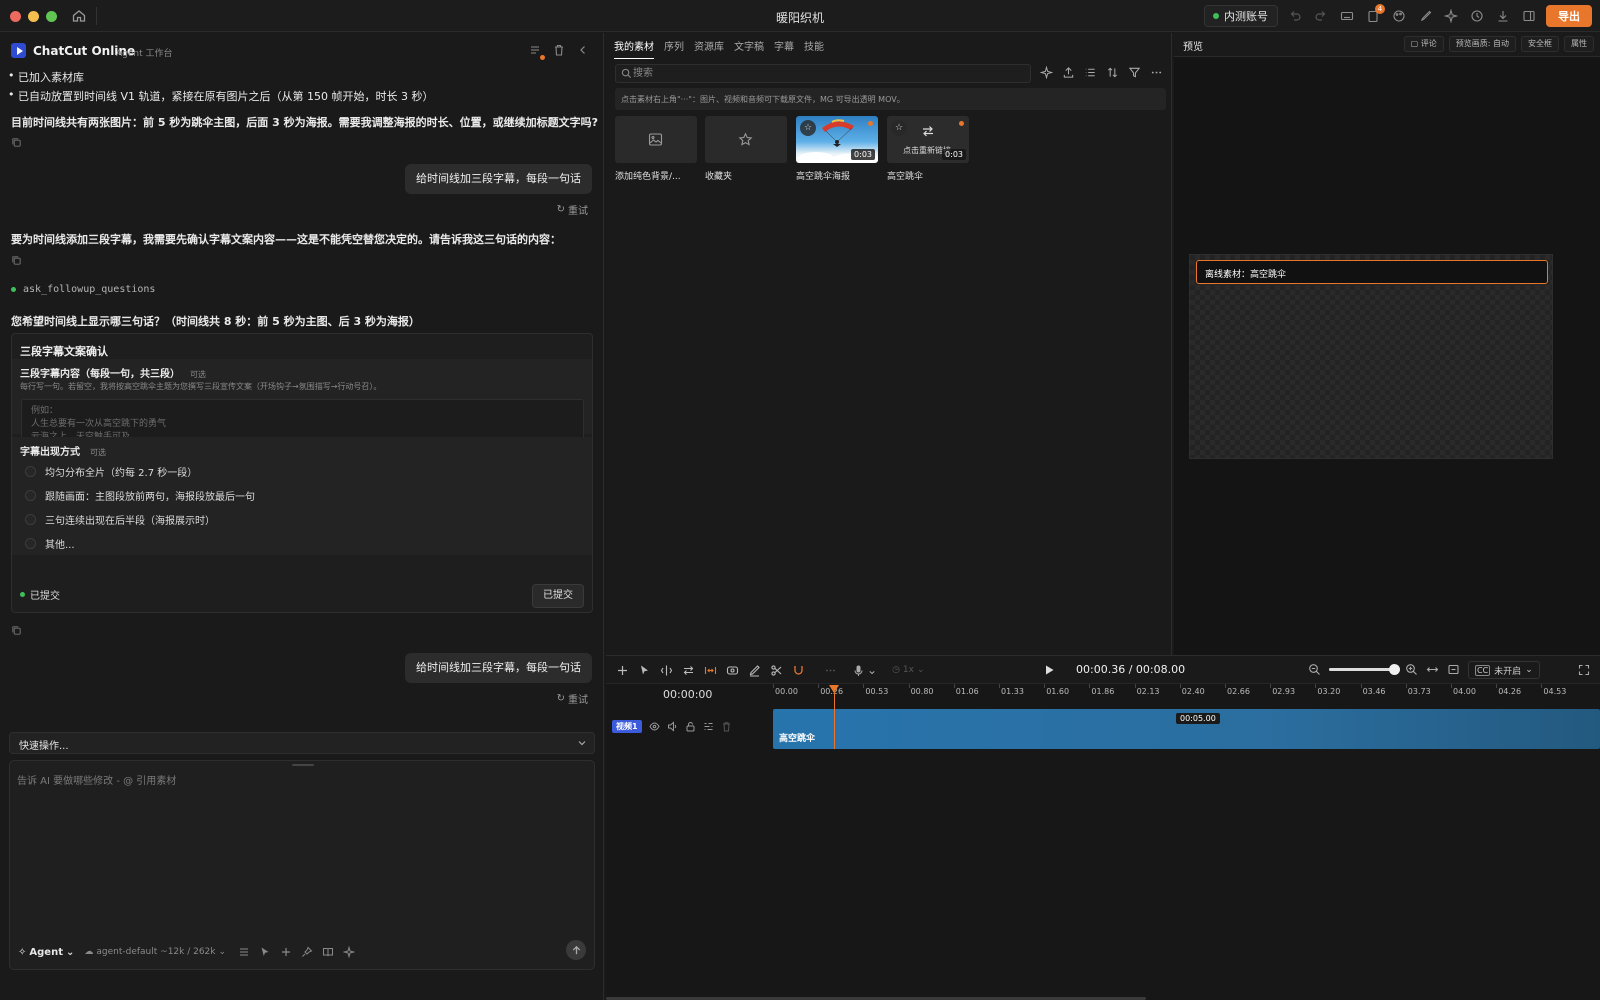  What do you see at coordinates (46, 952) in the screenshot?
I see `agent-mode-selector: ✧ Agent ⌄` at bounding box center [46, 952].